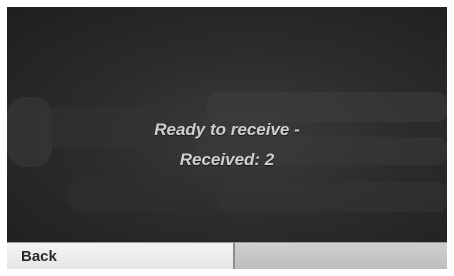 The height and width of the screenshot is (276, 454). Describe the element at coordinates (121, 256) in the screenshot. I see `back-button: Back` at that location.